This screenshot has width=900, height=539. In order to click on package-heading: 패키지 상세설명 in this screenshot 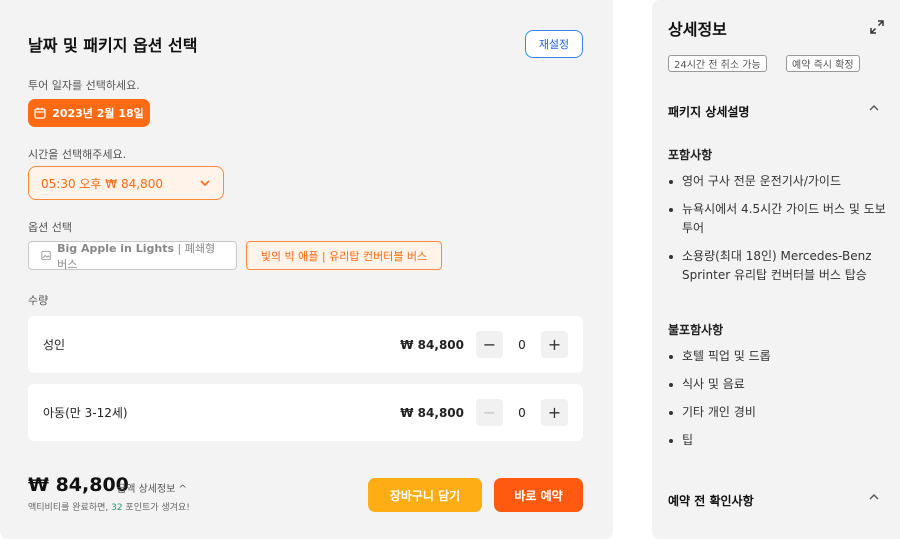, I will do `click(708, 111)`.